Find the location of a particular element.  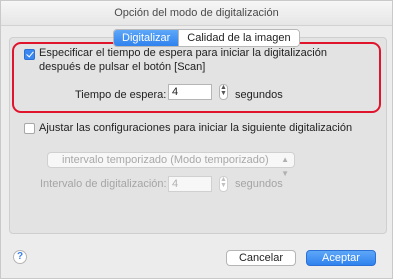

window-title: Opción del modo de digitalización is located at coordinates (196, 13).